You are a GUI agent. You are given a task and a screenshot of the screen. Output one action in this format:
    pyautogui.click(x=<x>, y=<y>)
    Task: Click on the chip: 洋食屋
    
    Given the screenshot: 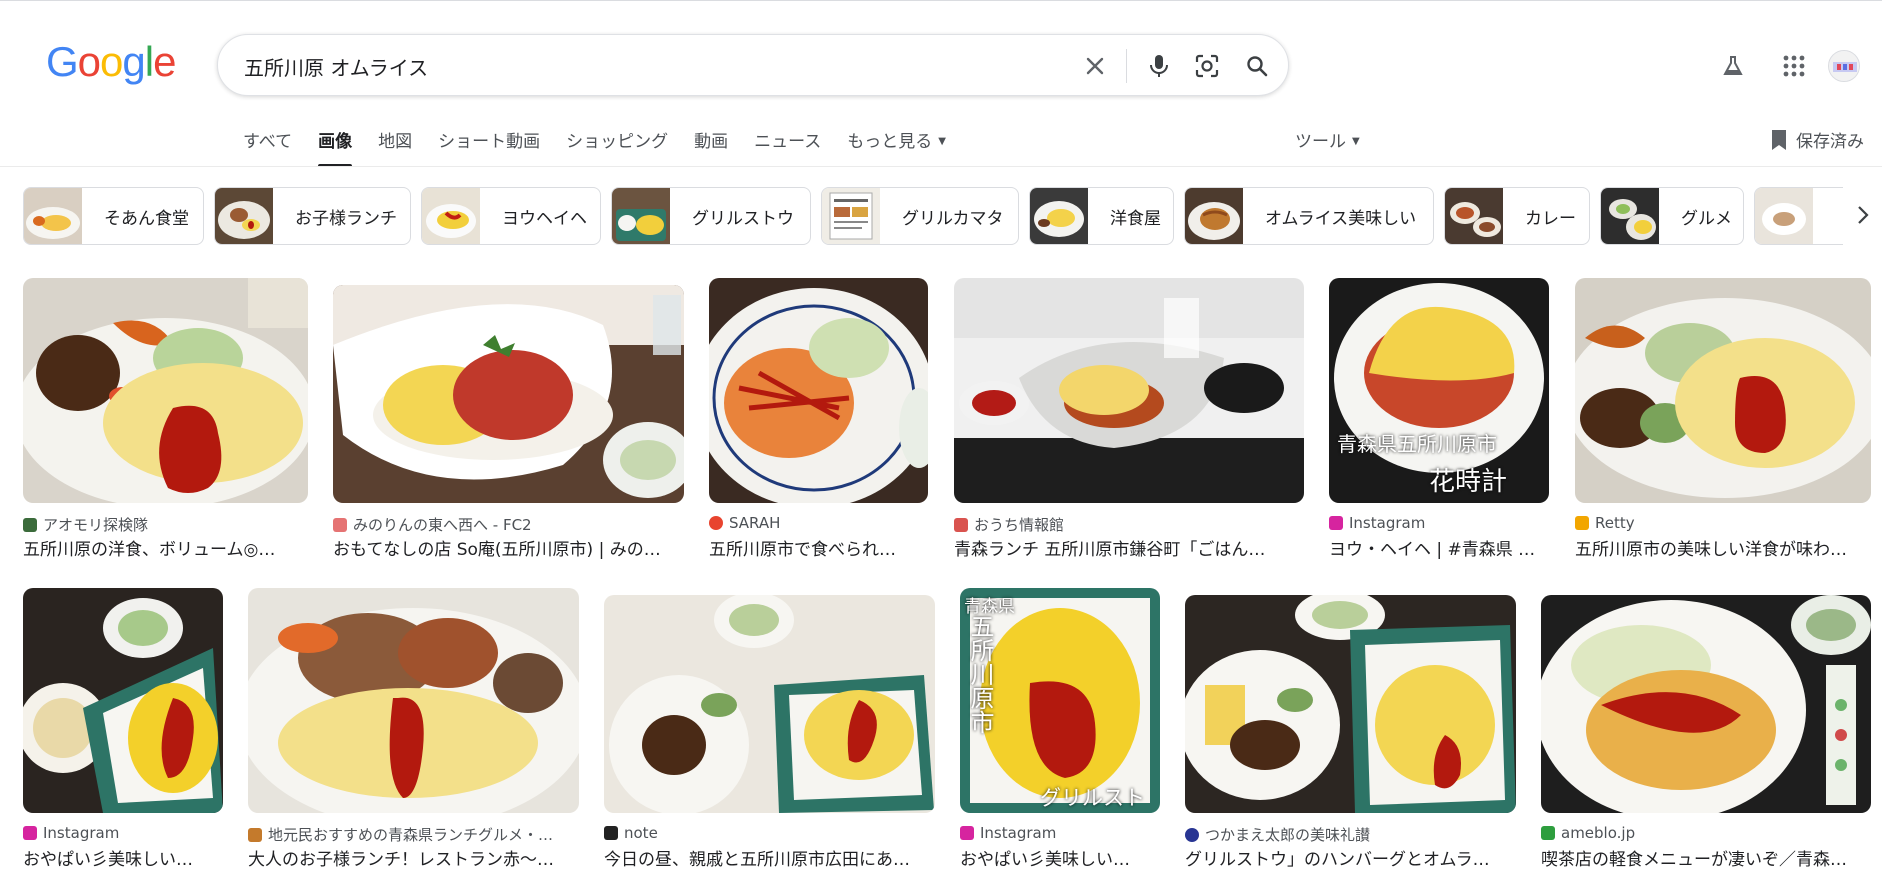 What is the action you would take?
    pyautogui.click(x=1101, y=216)
    